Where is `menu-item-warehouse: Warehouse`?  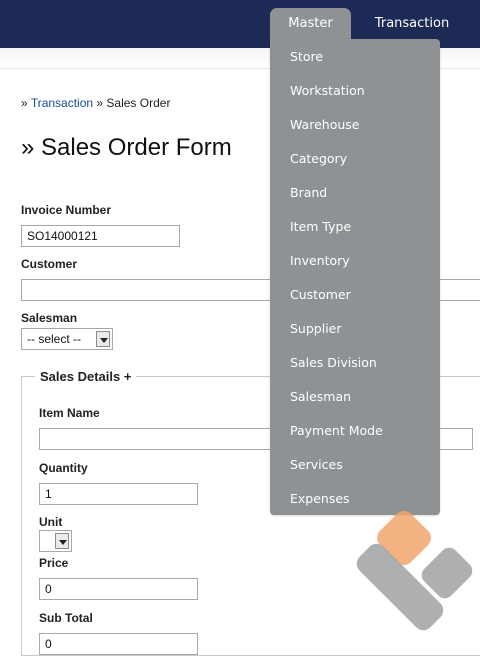
menu-item-warehouse: Warehouse is located at coordinates (324, 124).